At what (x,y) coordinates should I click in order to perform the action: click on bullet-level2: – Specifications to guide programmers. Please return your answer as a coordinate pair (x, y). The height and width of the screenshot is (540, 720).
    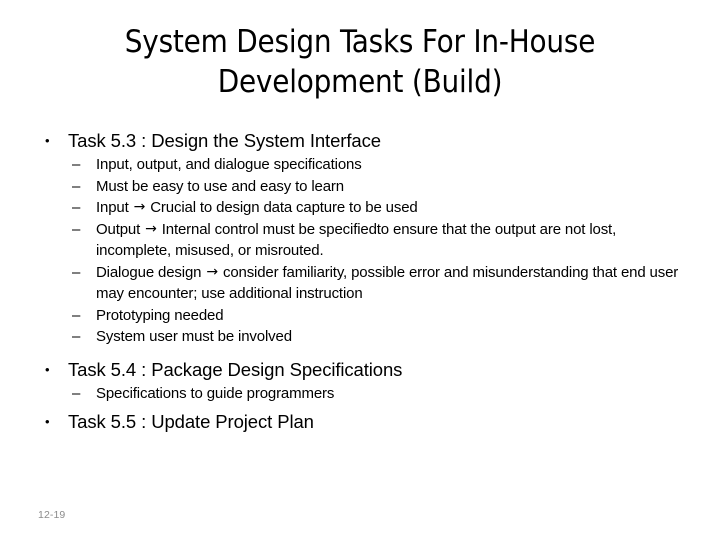
    Looking at the image, I should click on (382, 394).